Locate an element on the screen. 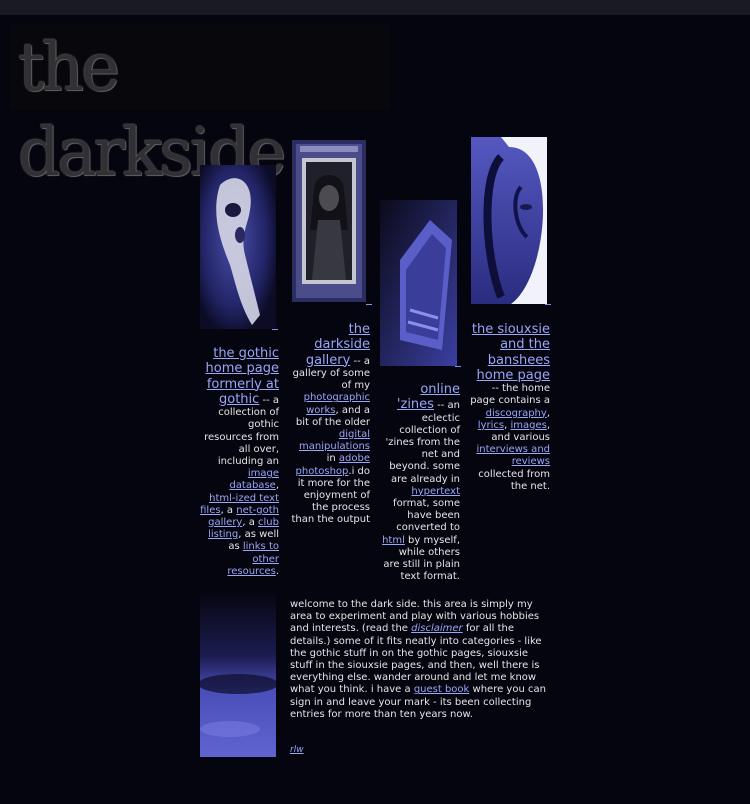 The image size is (750, 804). text-sep: . is located at coordinates (277, 571).